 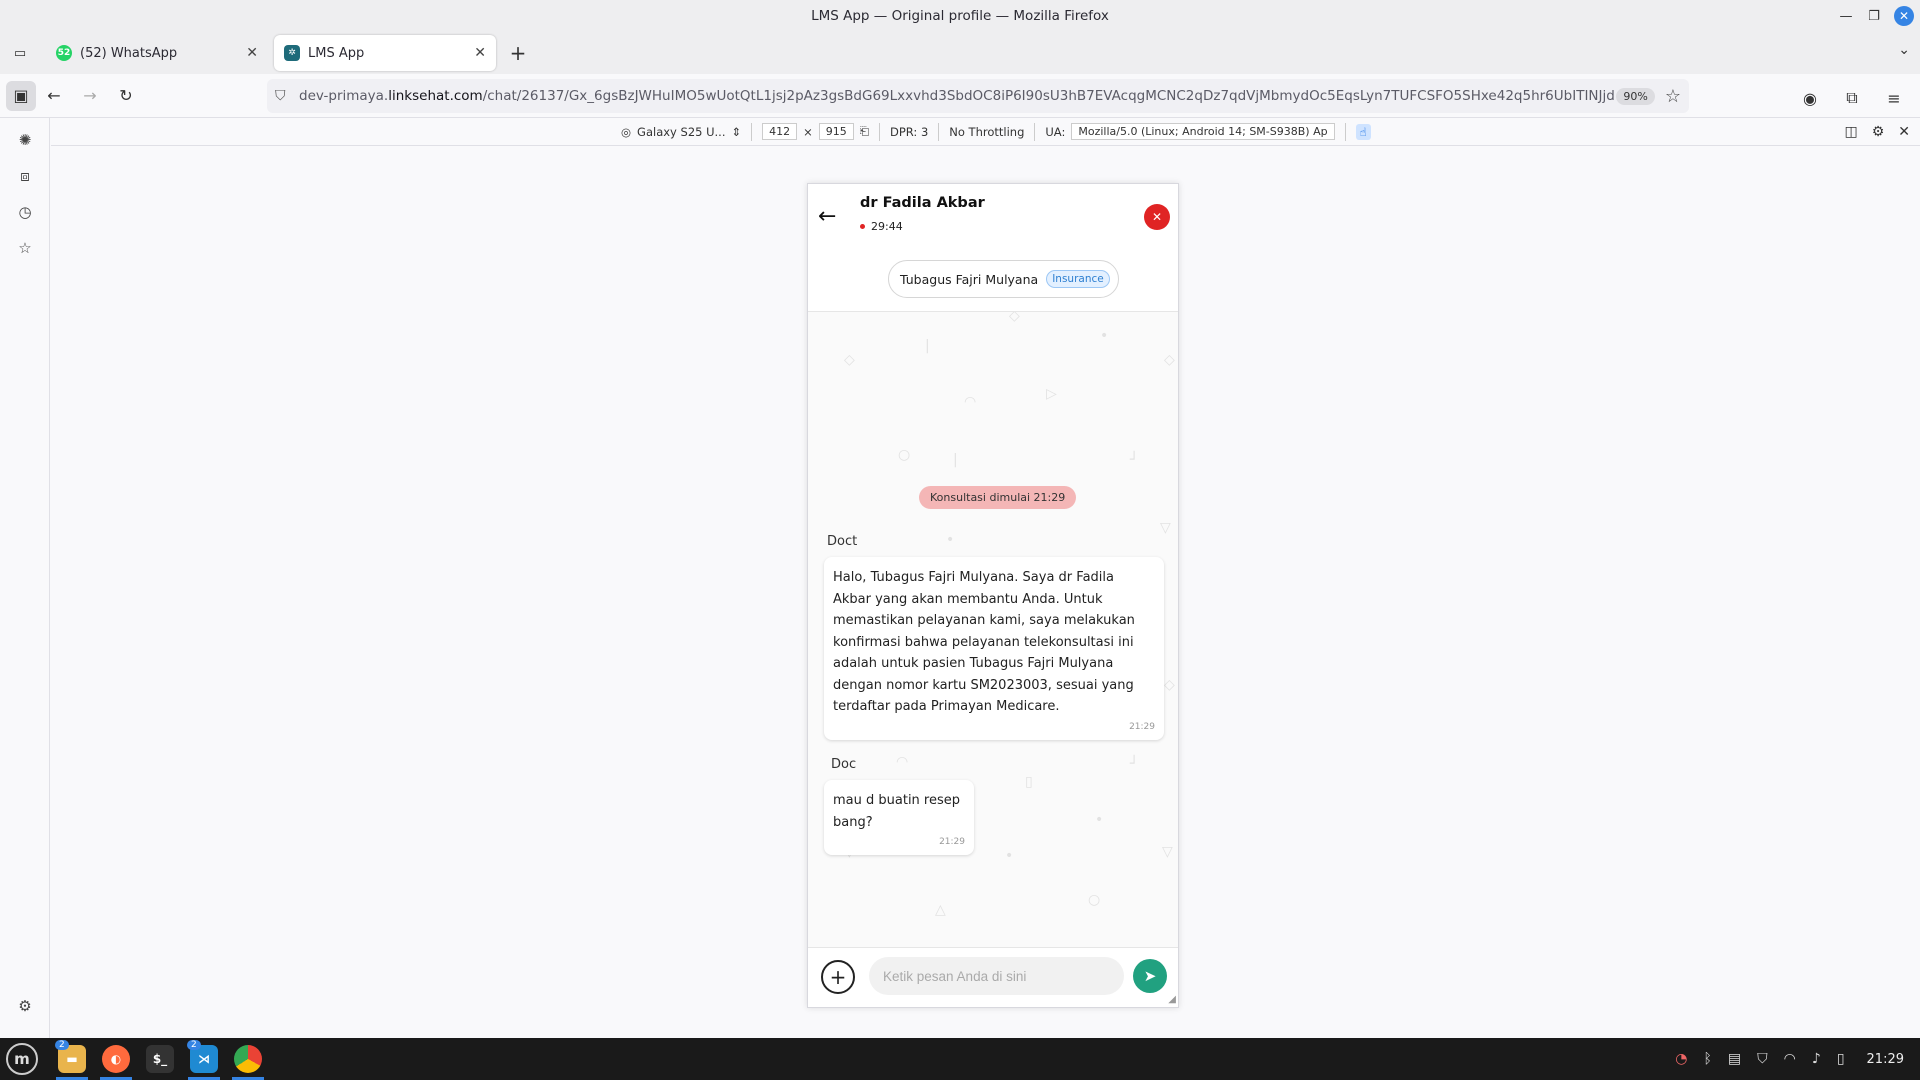 What do you see at coordinates (626, 131) in the screenshot?
I see `device-icon: ◎` at bounding box center [626, 131].